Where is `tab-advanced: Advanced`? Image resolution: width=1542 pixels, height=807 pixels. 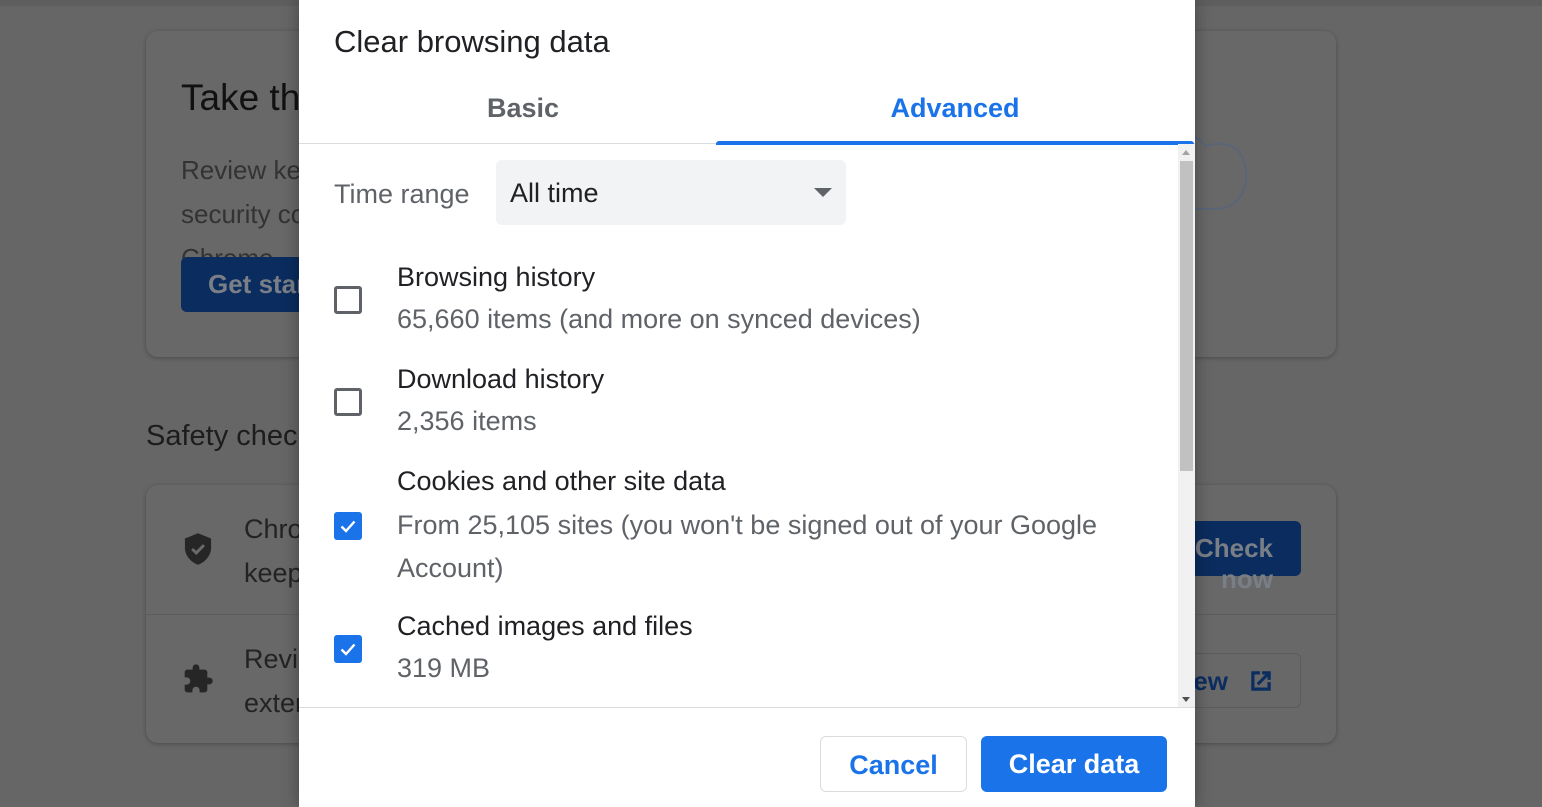 tab-advanced: Advanced is located at coordinates (955, 111).